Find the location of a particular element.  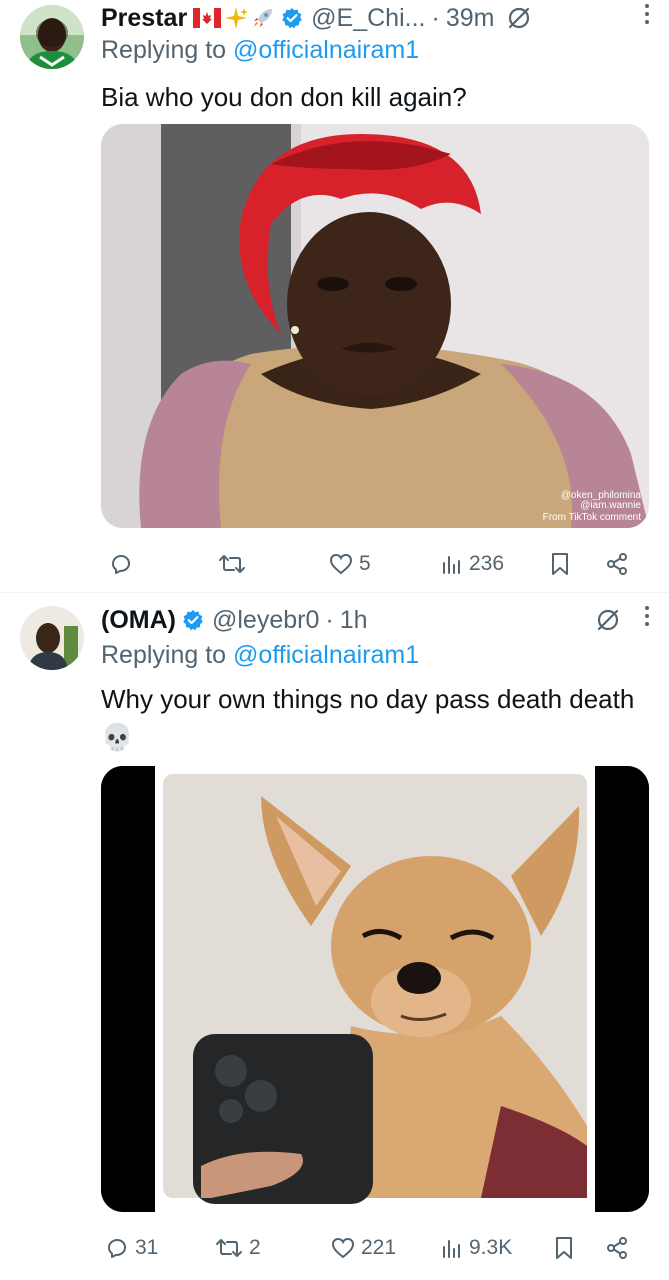

repost-count: 2 is located at coordinates (255, 1247).